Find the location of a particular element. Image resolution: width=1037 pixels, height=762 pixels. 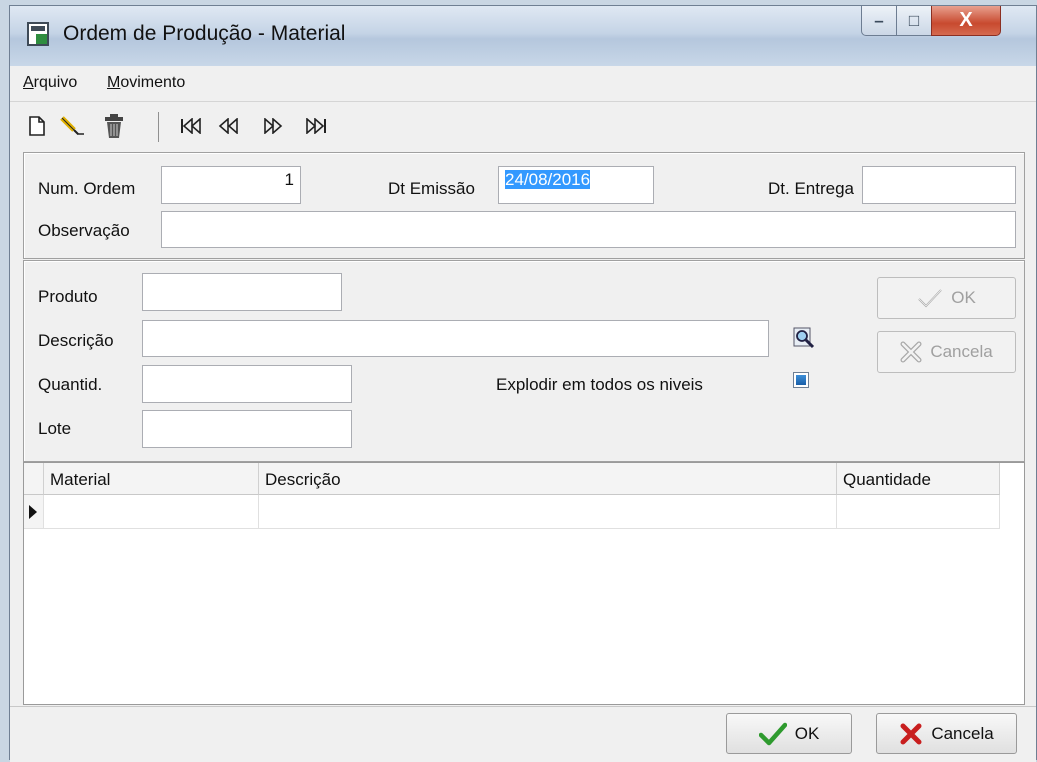

toolbar is located at coordinates (523, 125).